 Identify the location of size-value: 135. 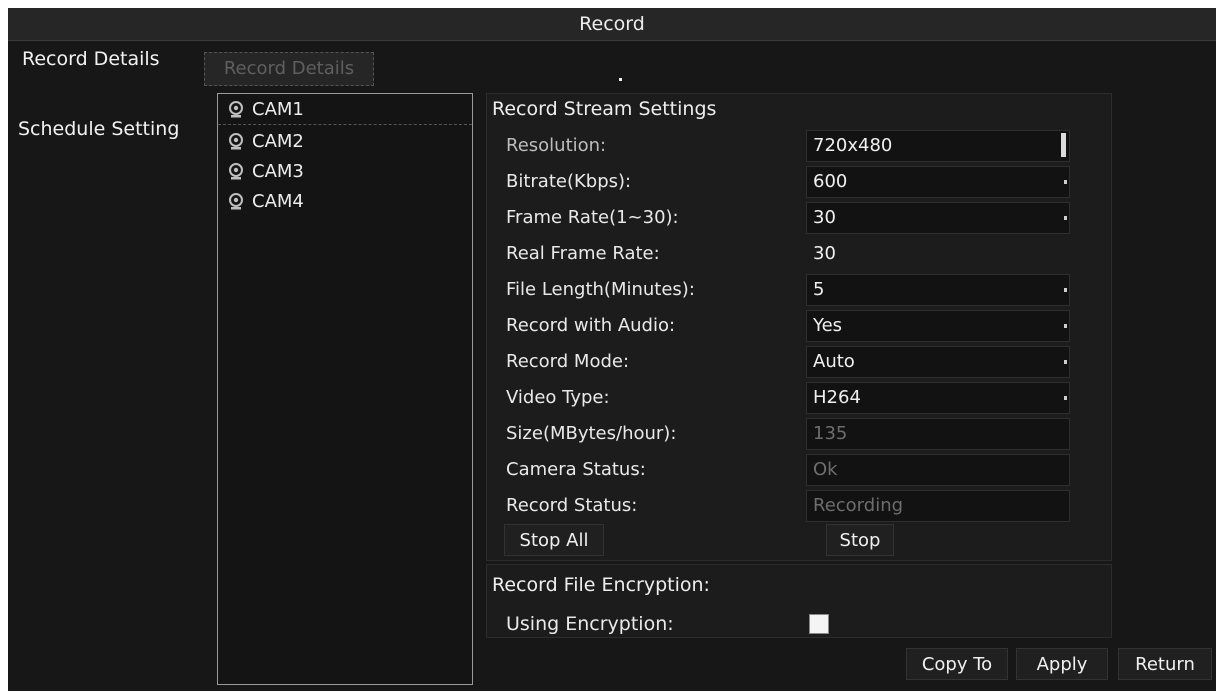
(938, 434).